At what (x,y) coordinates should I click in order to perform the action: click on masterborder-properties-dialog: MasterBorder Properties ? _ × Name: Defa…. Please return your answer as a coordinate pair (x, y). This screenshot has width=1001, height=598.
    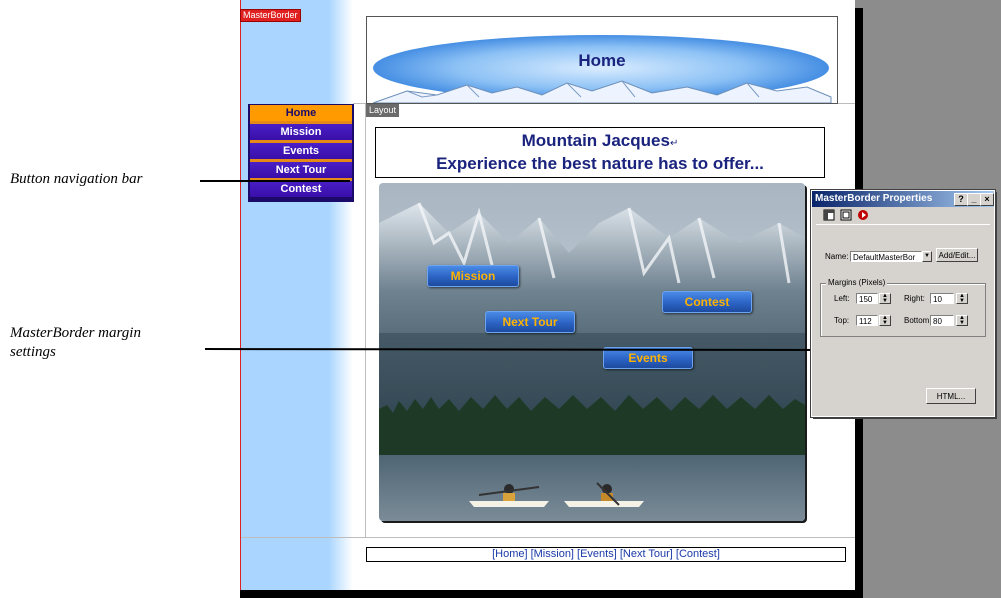
    Looking at the image, I should click on (903, 303).